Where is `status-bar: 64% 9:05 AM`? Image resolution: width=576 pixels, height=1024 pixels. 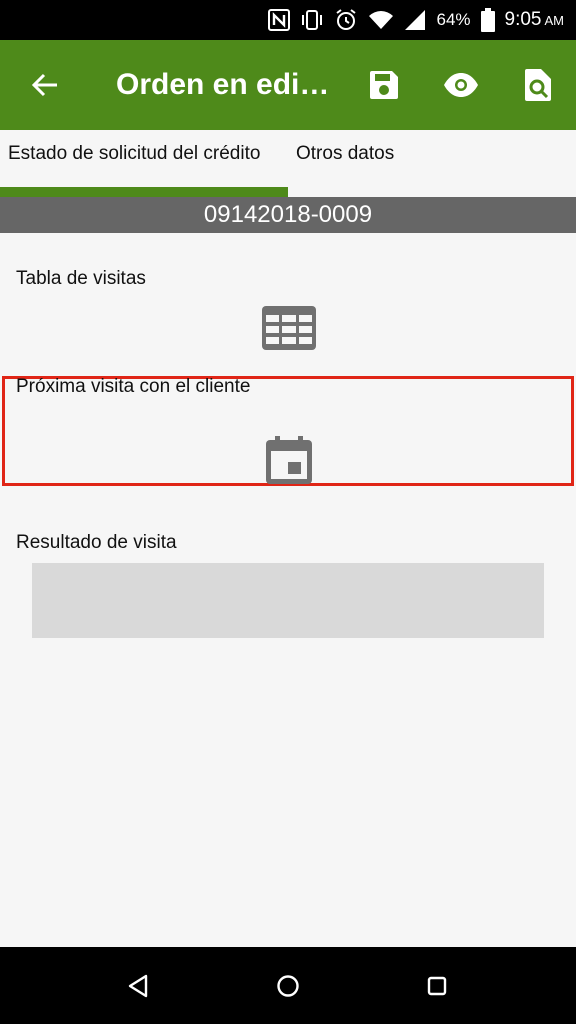
status-bar: 64% 9:05 AM is located at coordinates (288, 20).